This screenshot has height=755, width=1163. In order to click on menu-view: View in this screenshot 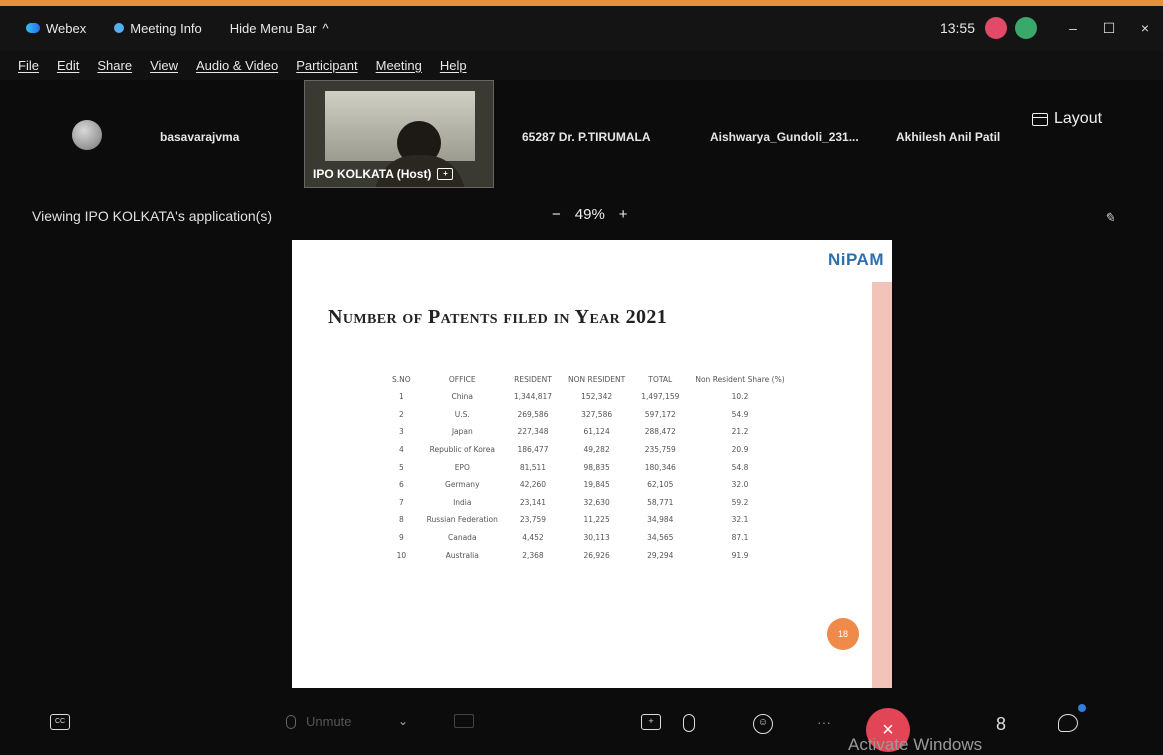, I will do `click(164, 65)`.